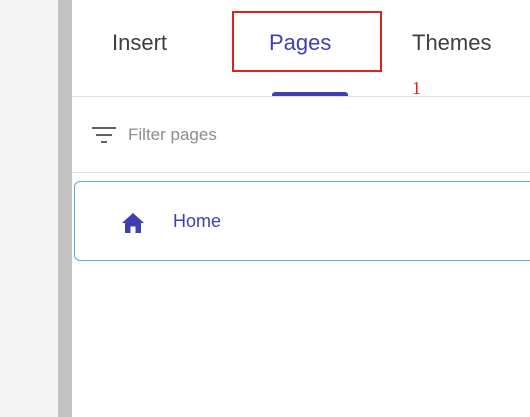 This screenshot has height=417, width=530. I want to click on tab-themes: Themes, so click(451, 43).